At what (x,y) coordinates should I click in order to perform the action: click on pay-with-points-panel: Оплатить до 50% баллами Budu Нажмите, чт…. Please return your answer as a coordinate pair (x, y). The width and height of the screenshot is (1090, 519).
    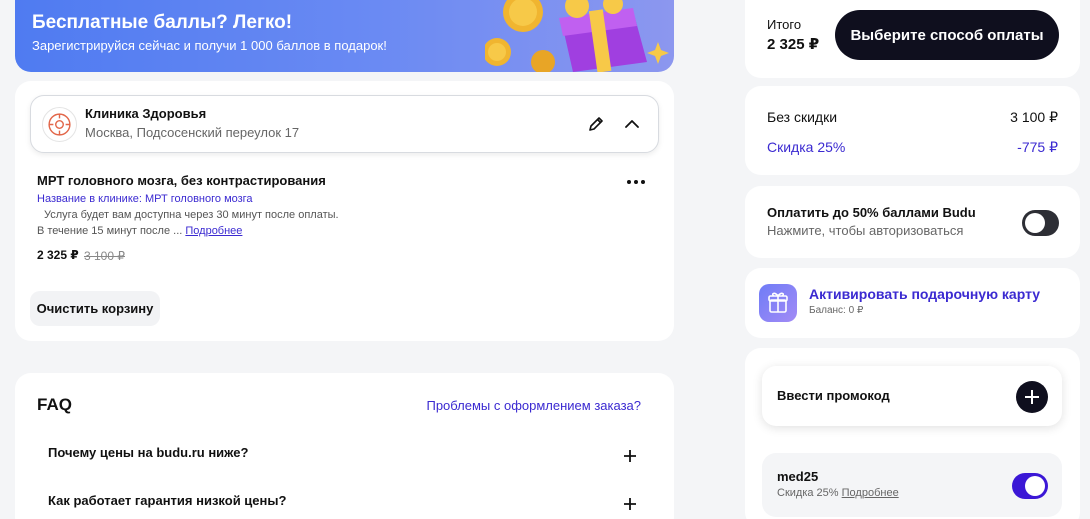
    Looking at the image, I should click on (912, 222).